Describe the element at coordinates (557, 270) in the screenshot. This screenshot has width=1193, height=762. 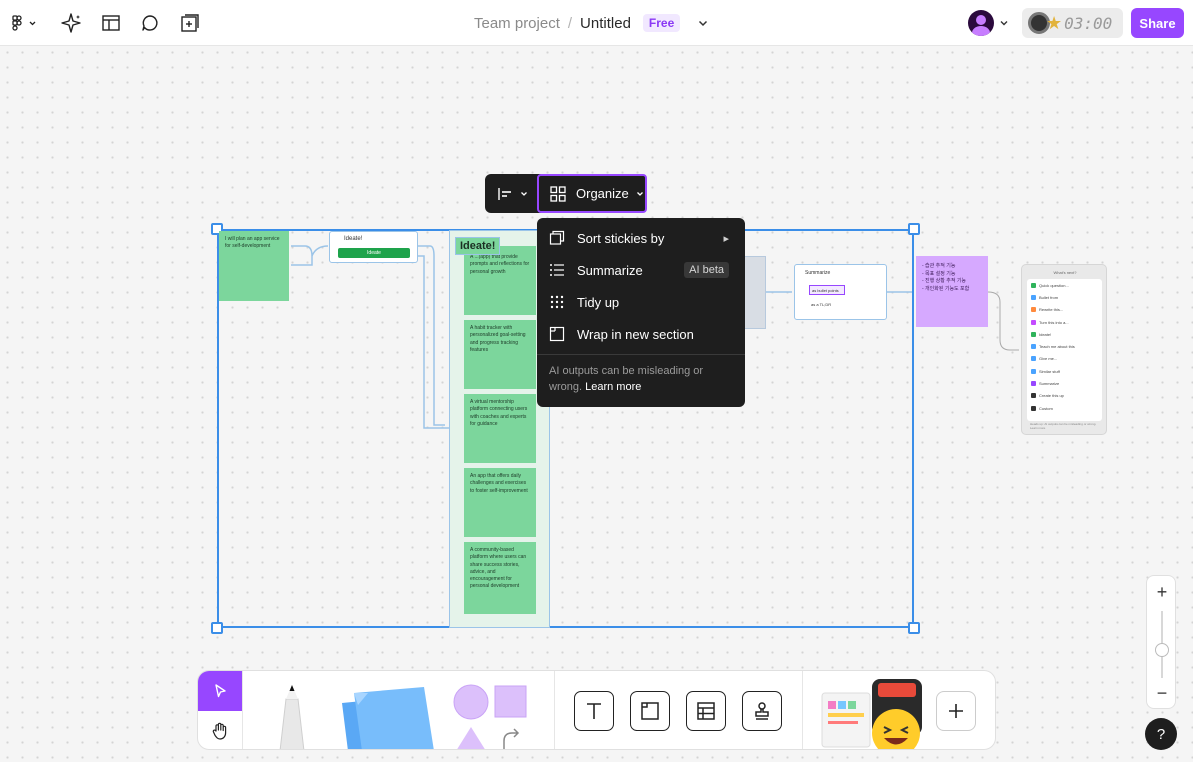
I see `summarize-icon` at that location.